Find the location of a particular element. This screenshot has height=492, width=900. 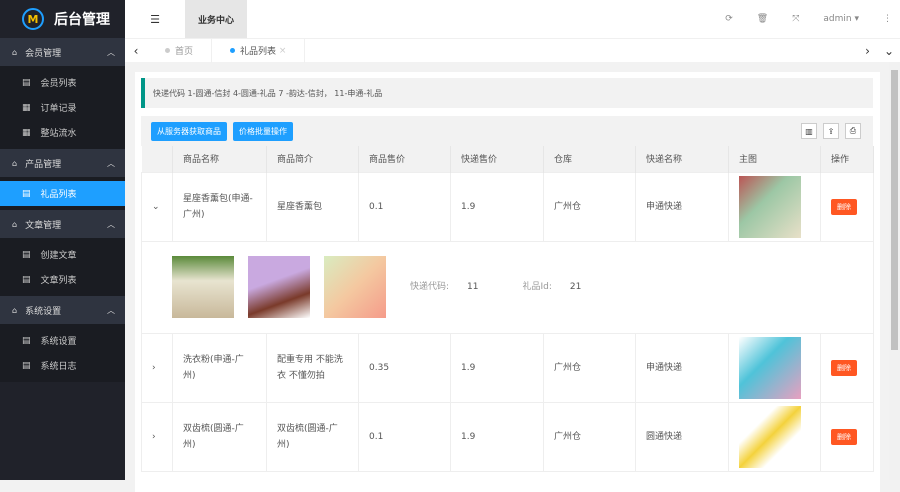

col-header: 商品简介 is located at coordinates (312, 159).